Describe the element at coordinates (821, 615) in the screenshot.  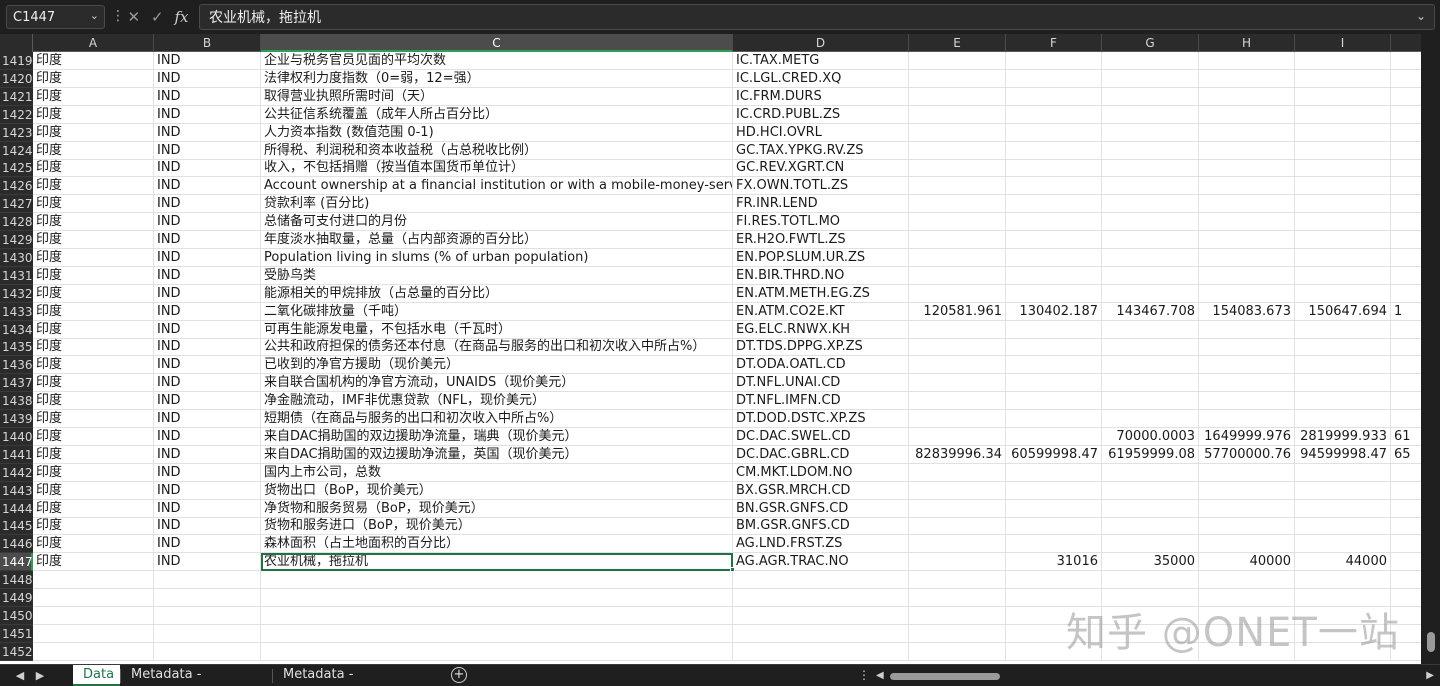
I see `cell-d` at that location.